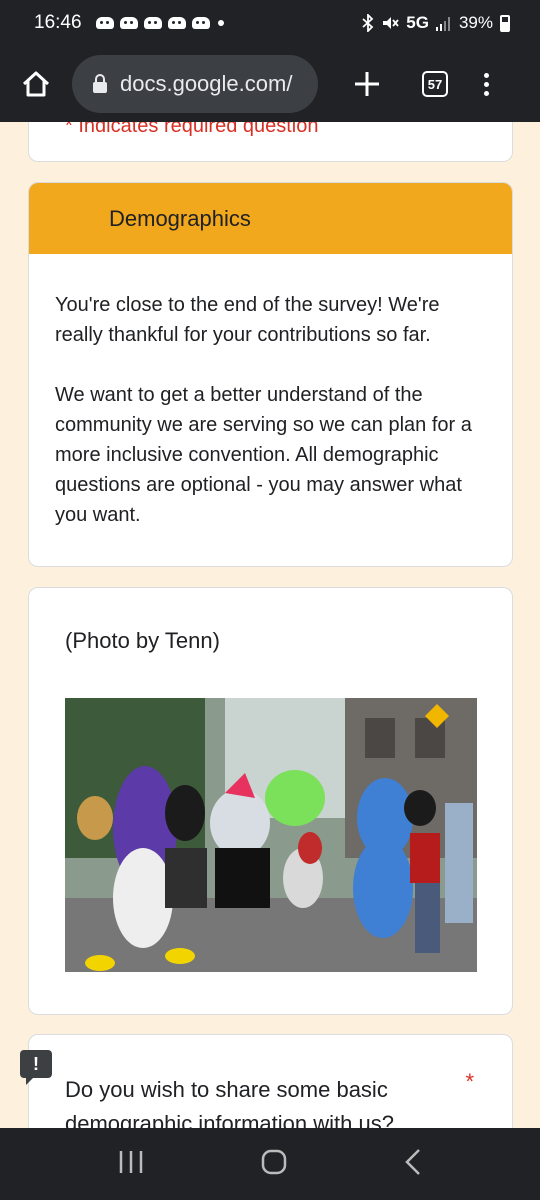 The image size is (540, 1200). What do you see at coordinates (475, 22) in the screenshot?
I see `battery-percent: 39%` at bounding box center [475, 22].